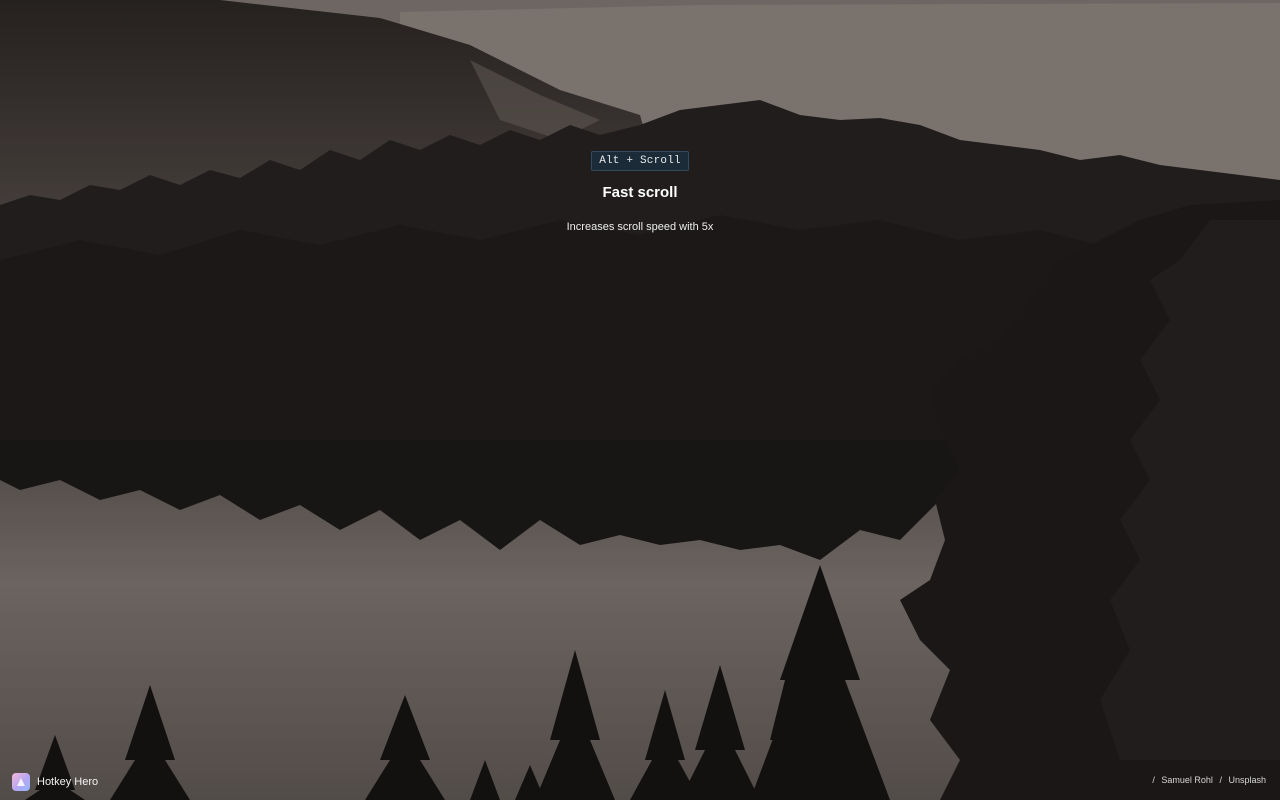 The height and width of the screenshot is (800, 1280). I want to click on hotkey-description: Increases scroll speed with 5x, so click(640, 227).